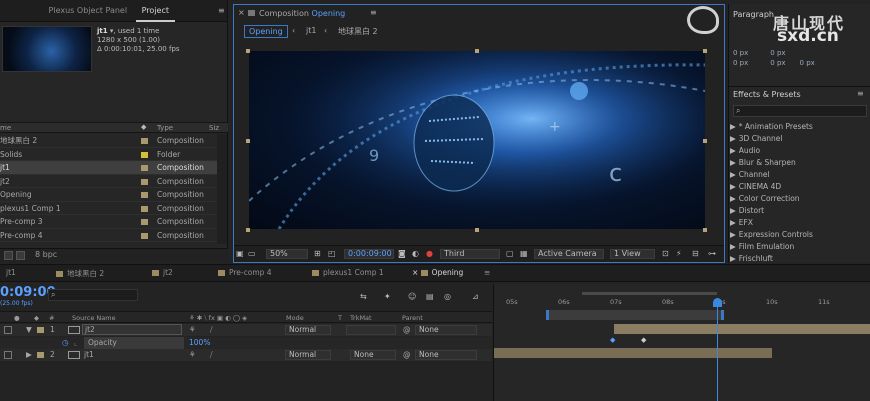 This screenshot has width=870, height=401. Describe the element at coordinates (287, 254) in the screenshot. I see `zoom-dropdown: 50%` at that location.